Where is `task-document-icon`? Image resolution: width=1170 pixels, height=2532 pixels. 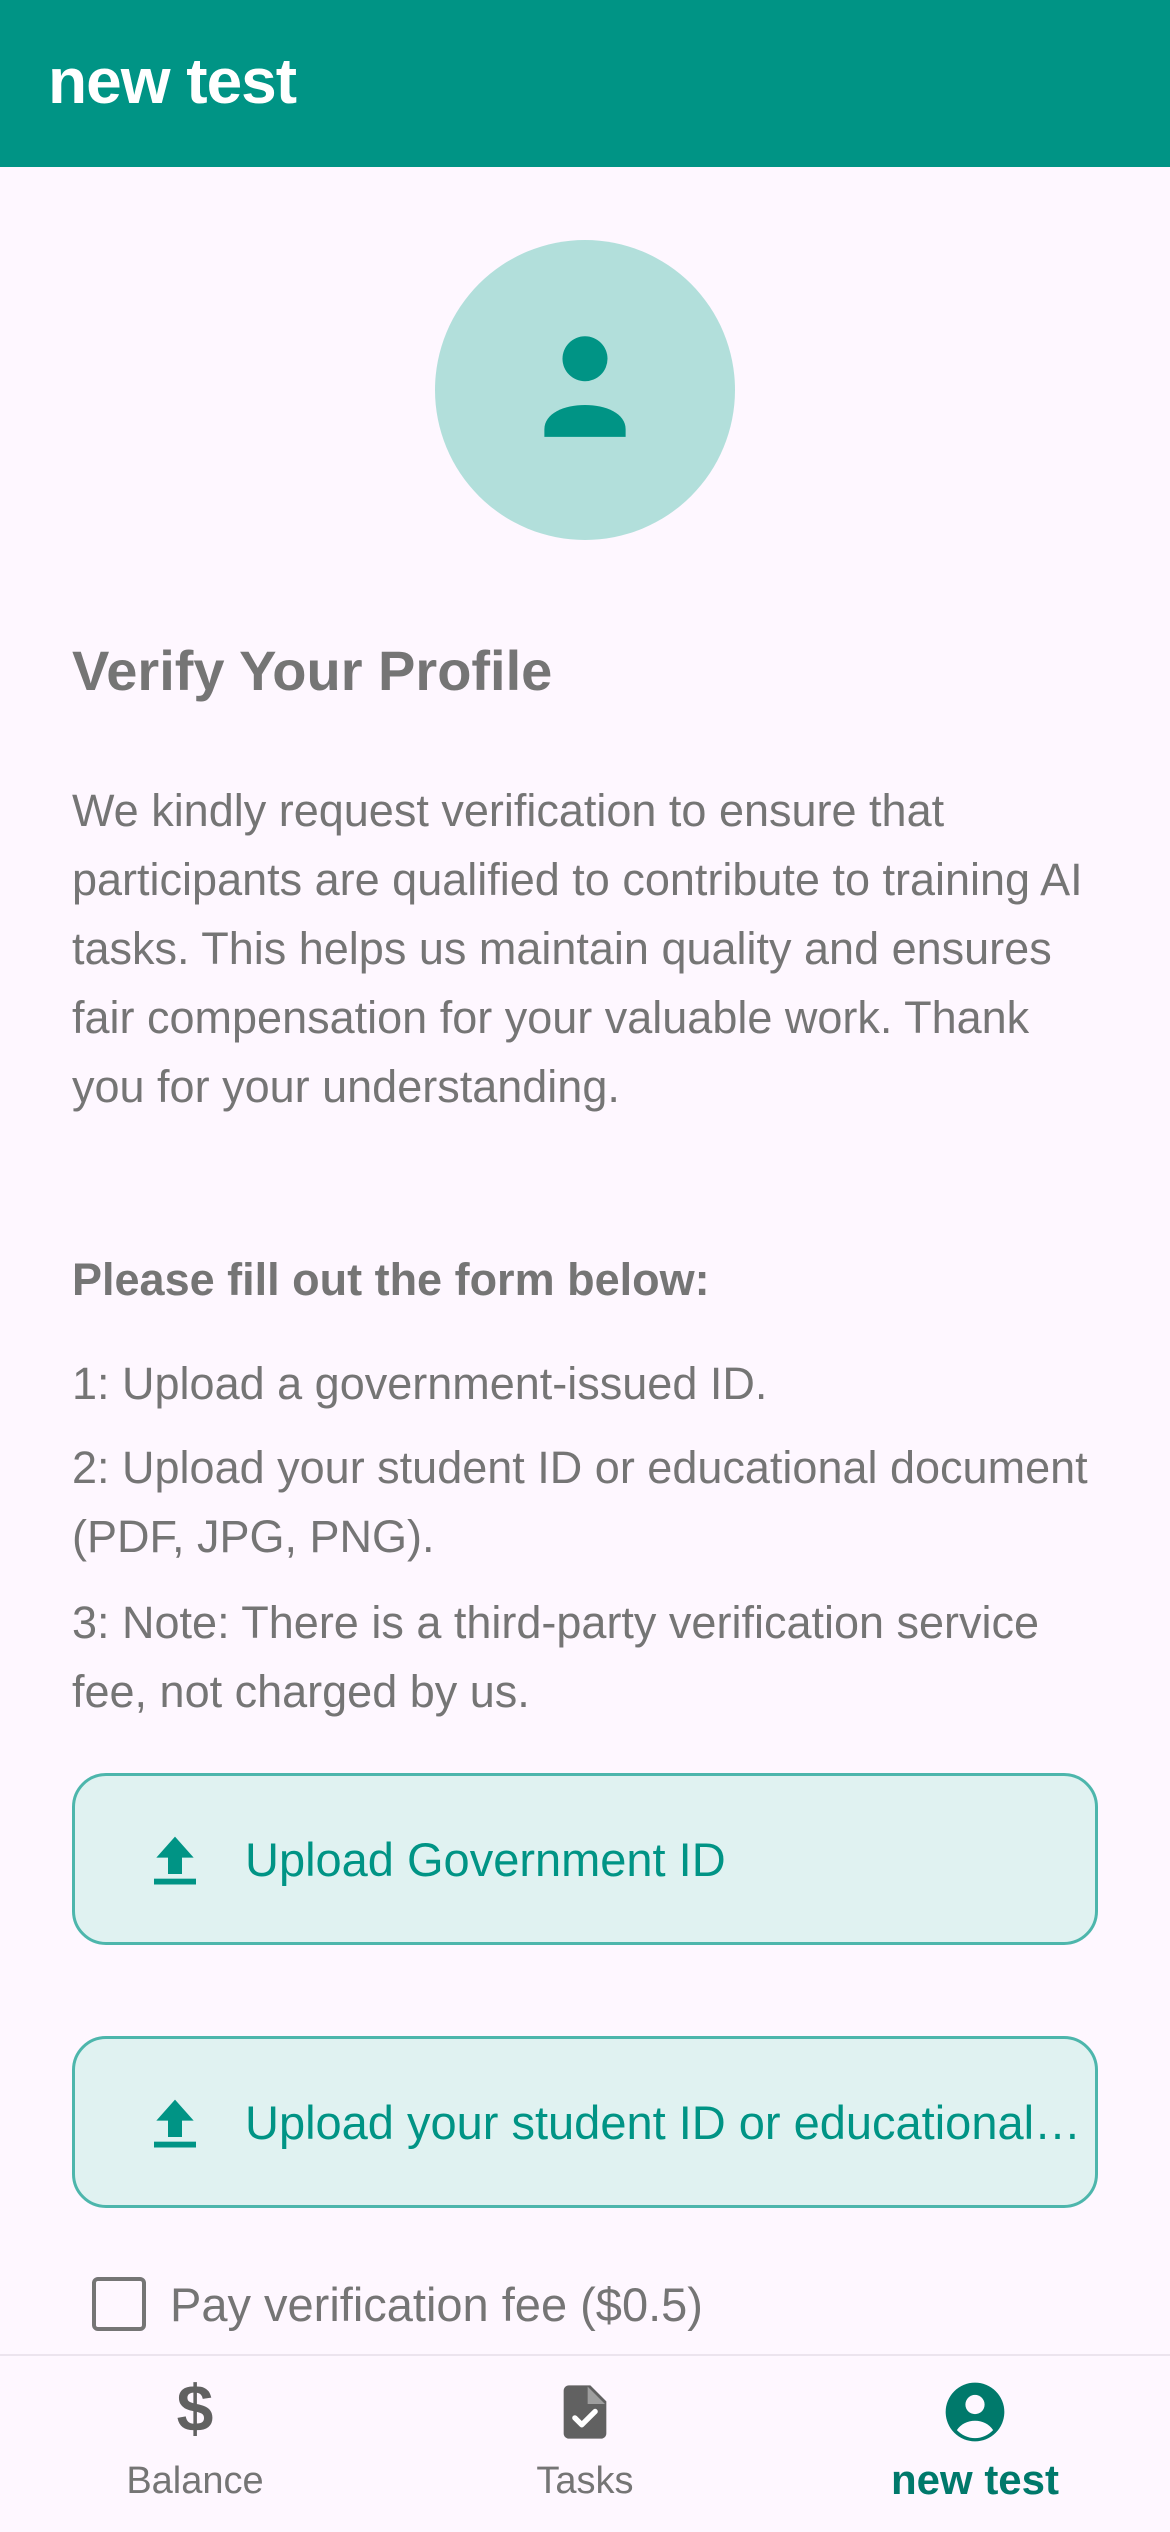
task-document-icon is located at coordinates (585, 2412).